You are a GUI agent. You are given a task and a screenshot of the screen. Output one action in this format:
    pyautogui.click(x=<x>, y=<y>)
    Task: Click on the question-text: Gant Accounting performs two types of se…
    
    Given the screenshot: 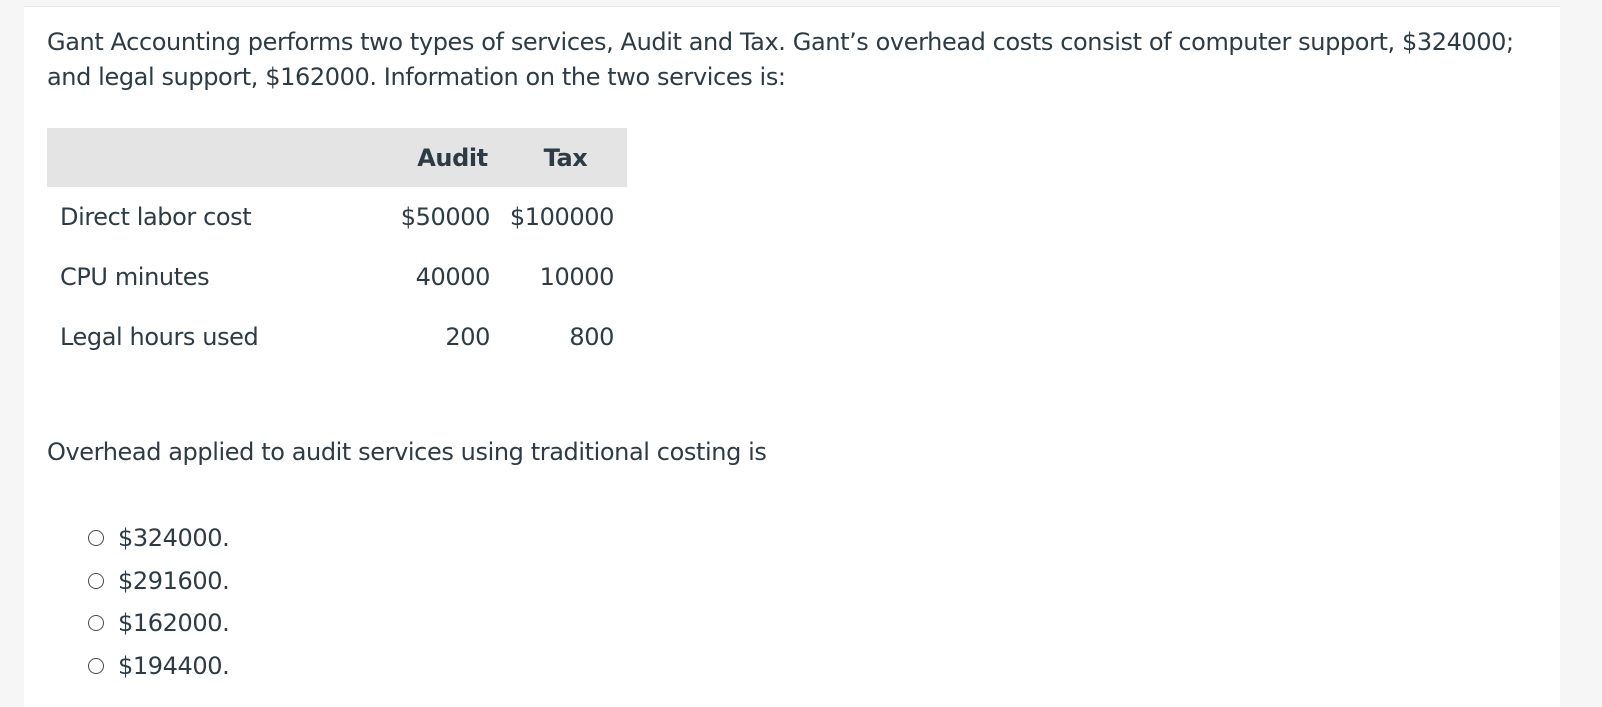 What is the action you would take?
    pyautogui.click(x=780, y=59)
    